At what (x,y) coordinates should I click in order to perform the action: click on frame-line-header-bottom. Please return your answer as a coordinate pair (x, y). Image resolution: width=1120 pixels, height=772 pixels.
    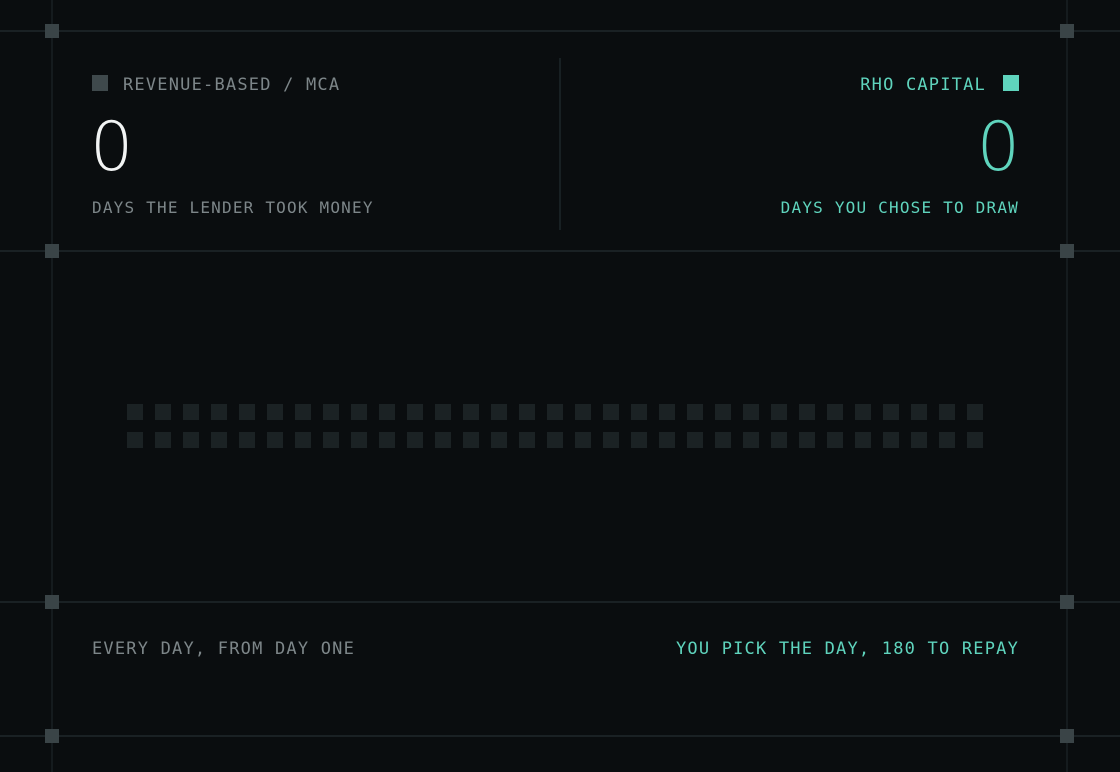
    Looking at the image, I should click on (560, 251).